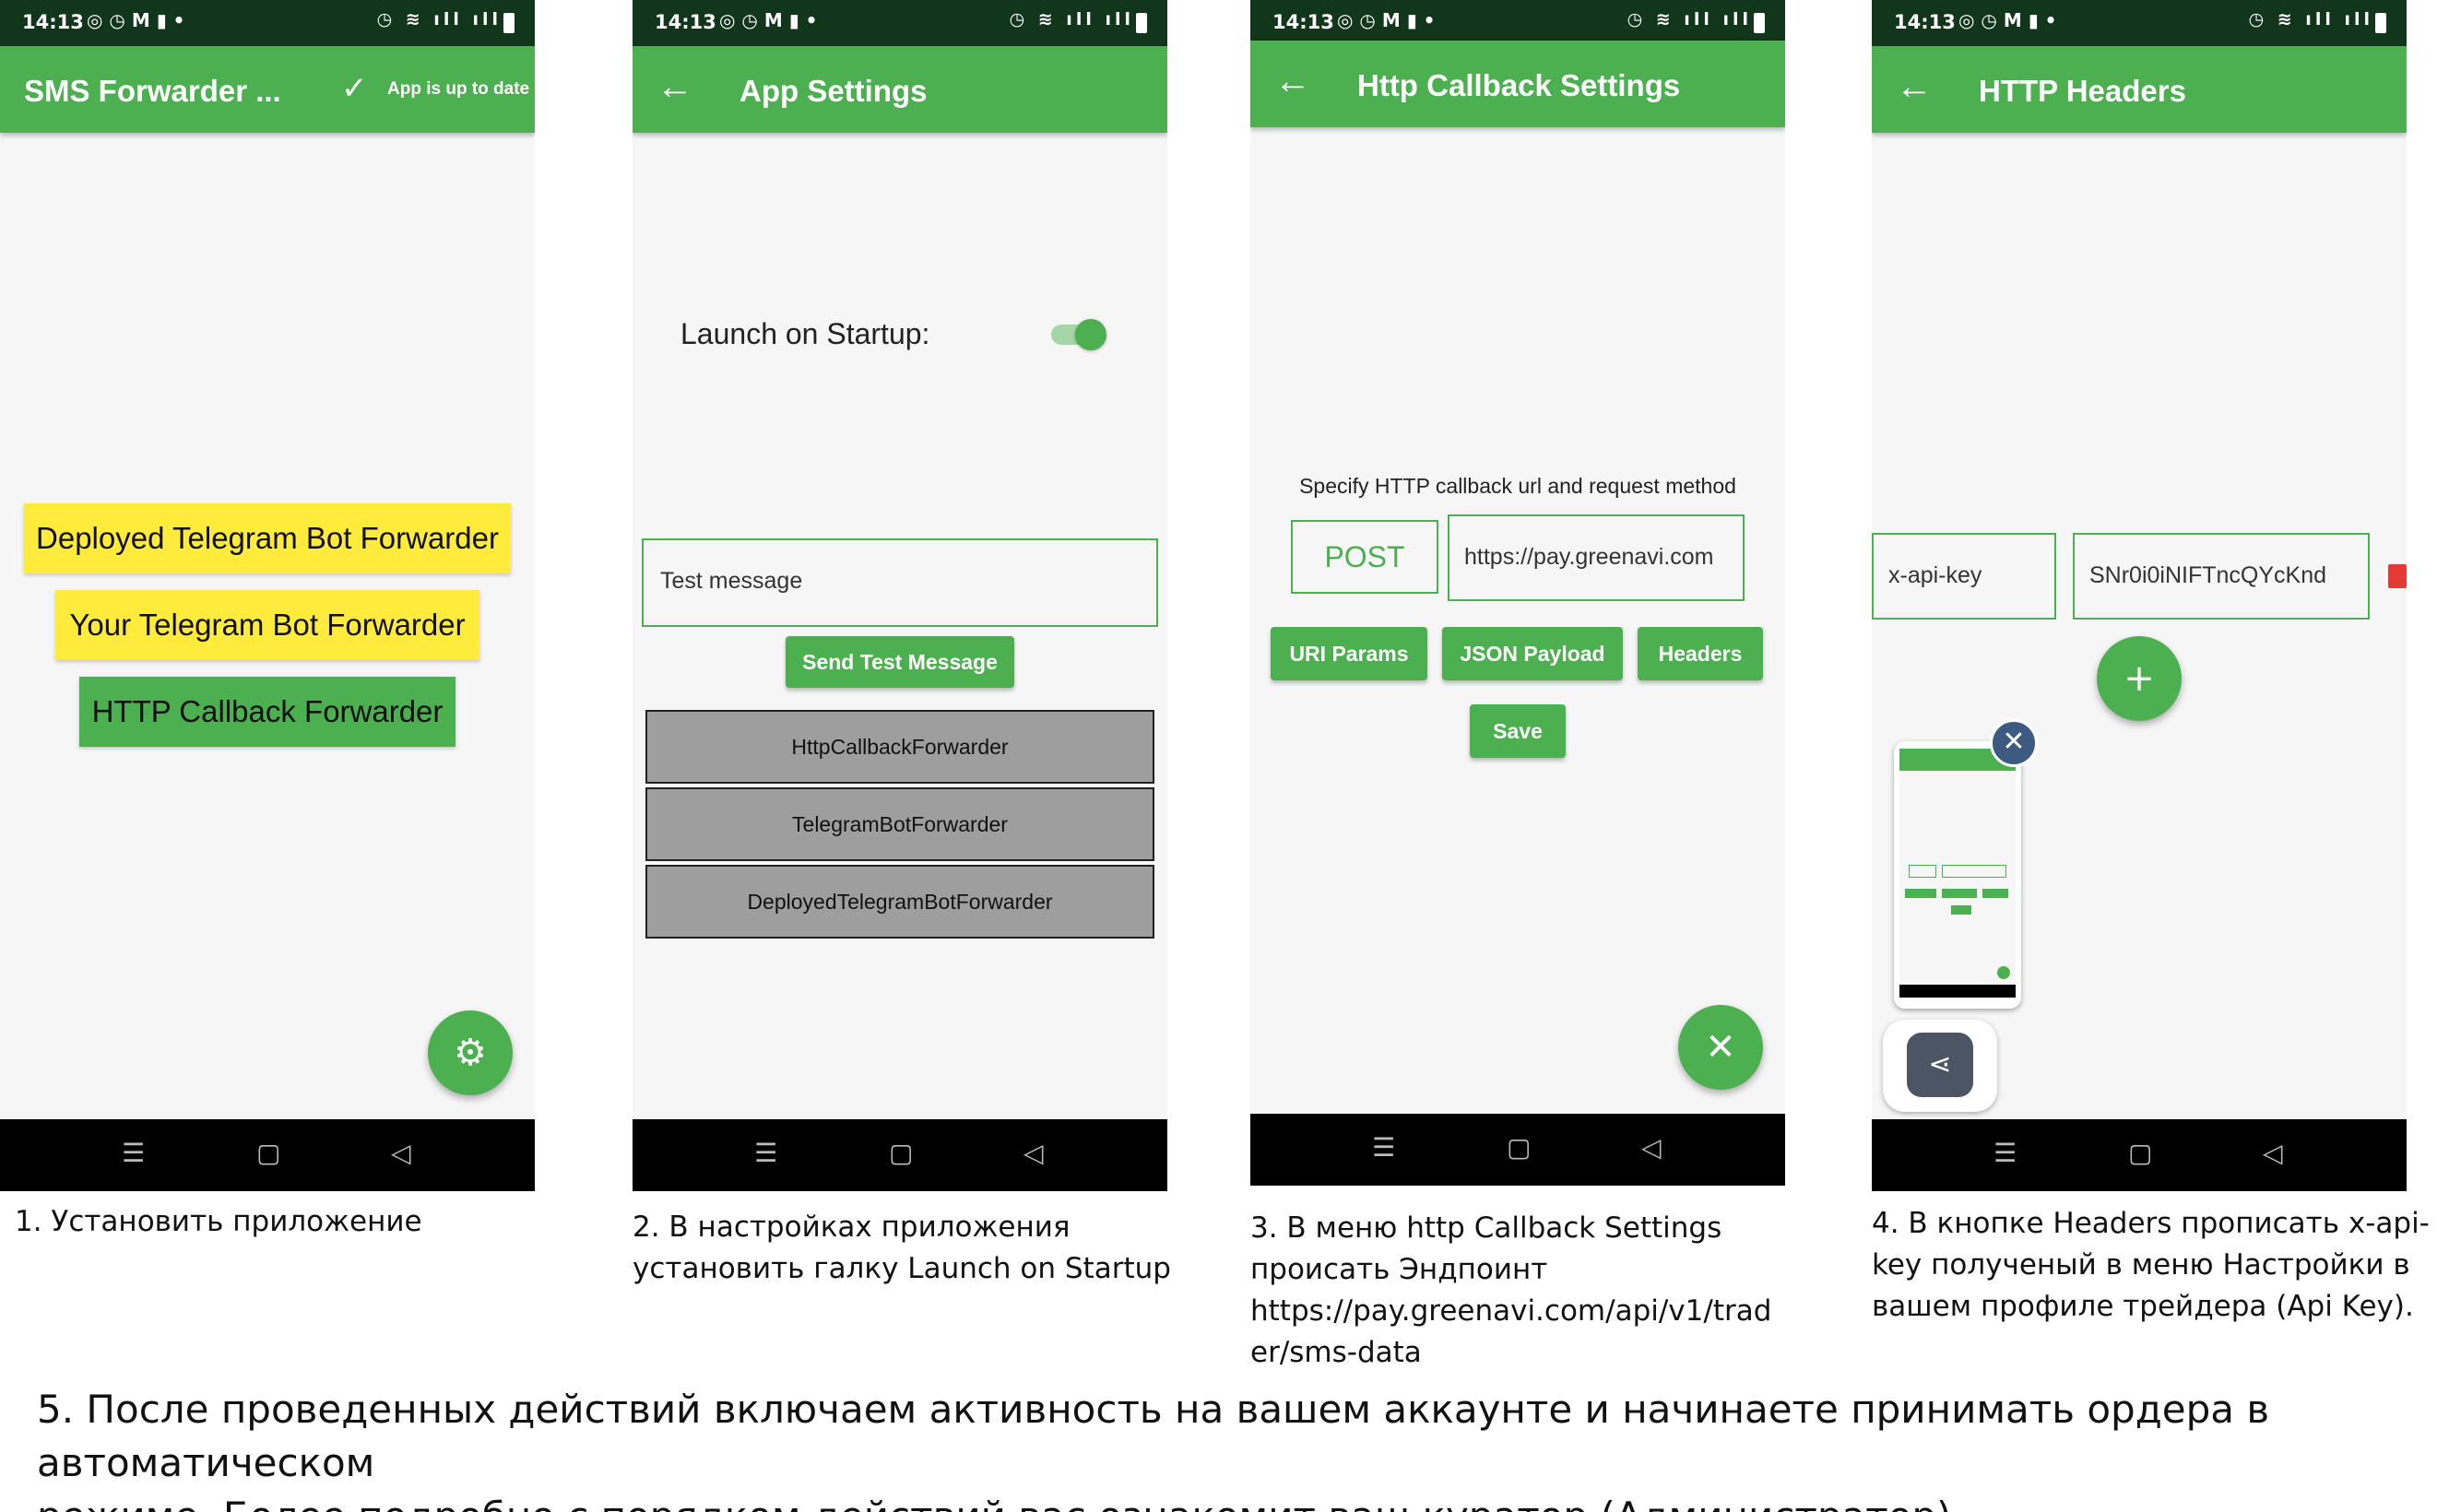 The image size is (2449, 1512). What do you see at coordinates (2221, 576) in the screenshot?
I see `header-value-input: SNr0i0iNIFTncQYcKnd` at bounding box center [2221, 576].